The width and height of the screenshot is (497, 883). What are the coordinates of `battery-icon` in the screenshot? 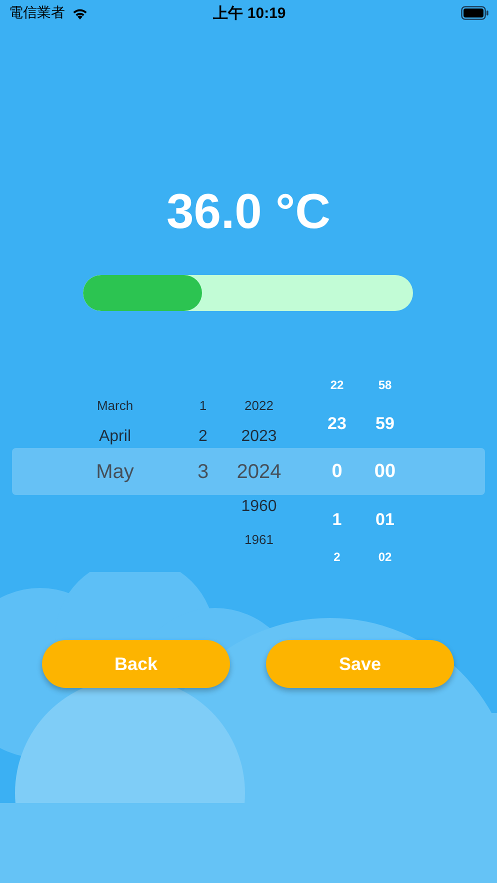 It's located at (474, 13).